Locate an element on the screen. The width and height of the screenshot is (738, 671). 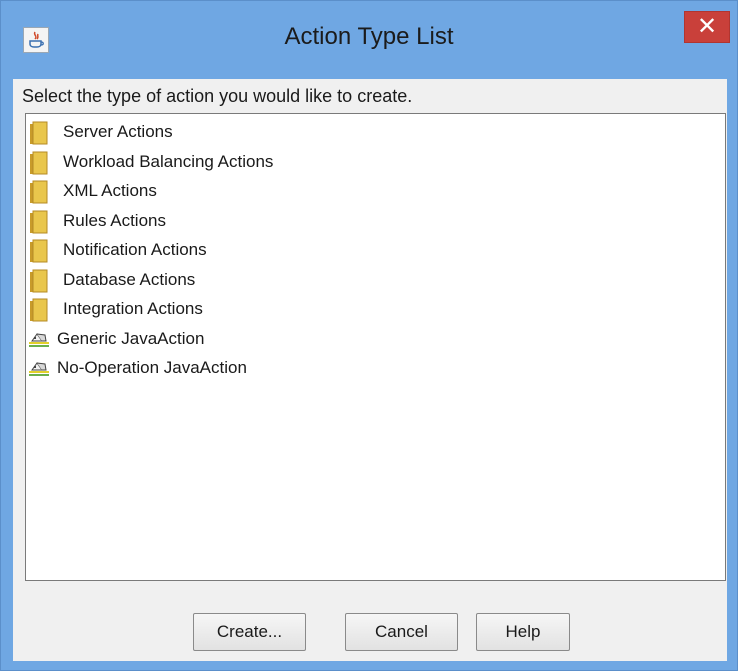
tree-item-label: No-Operation JavaAction is located at coordinates (152, 367).